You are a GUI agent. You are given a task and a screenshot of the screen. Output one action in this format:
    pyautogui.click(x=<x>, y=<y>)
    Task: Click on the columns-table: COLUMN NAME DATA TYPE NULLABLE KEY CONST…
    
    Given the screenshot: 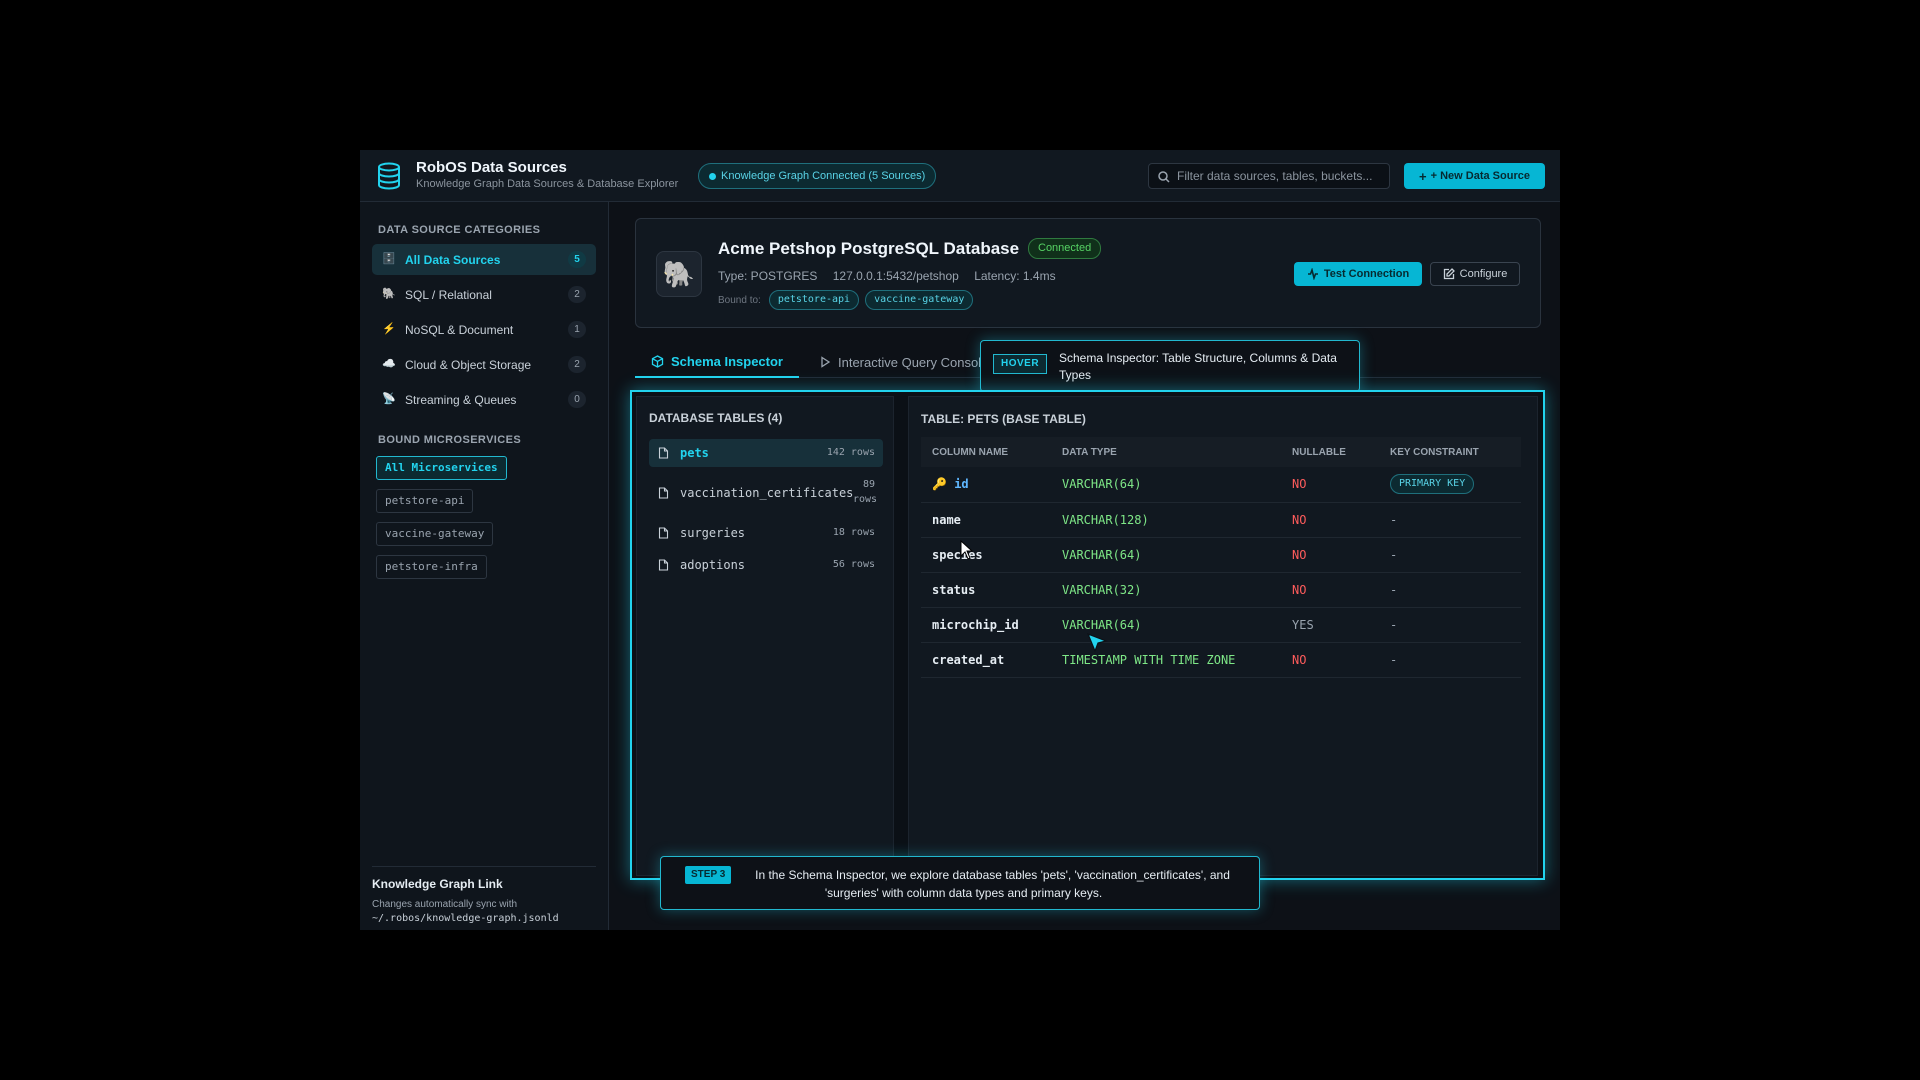 What is the action you would take?
    pyautogui.click(x=1221, y=557)
    